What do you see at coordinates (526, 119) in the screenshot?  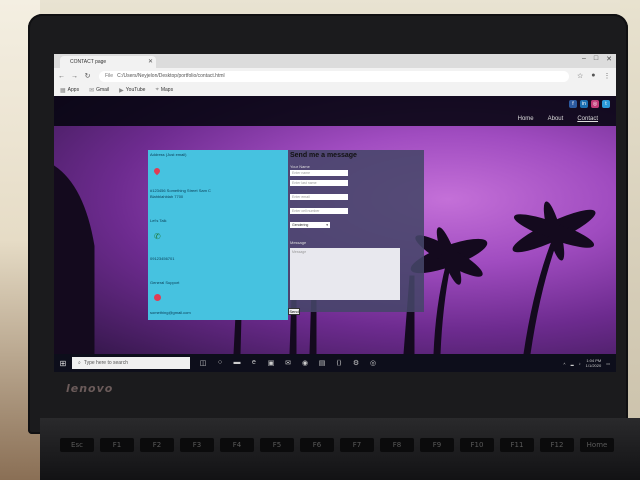 I see `nav-home: Home` at bounding box center [526, 119].